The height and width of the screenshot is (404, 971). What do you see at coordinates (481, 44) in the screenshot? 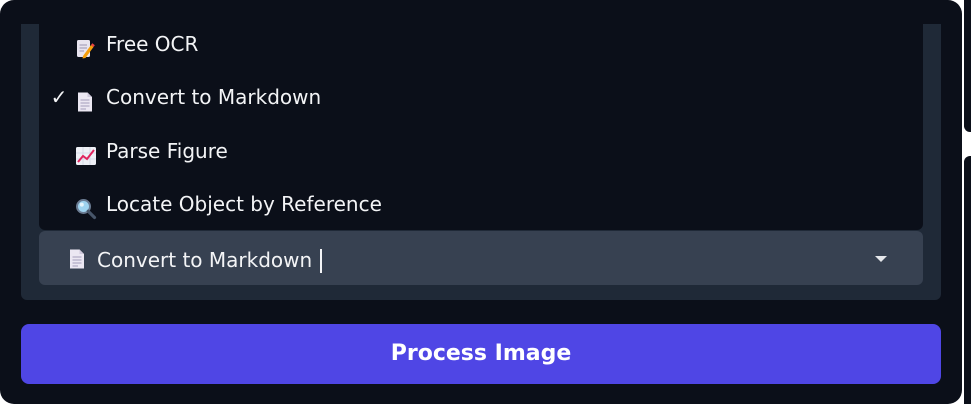
I see `option-free-ocr: Free OCR` at bounding box center [481, 44].